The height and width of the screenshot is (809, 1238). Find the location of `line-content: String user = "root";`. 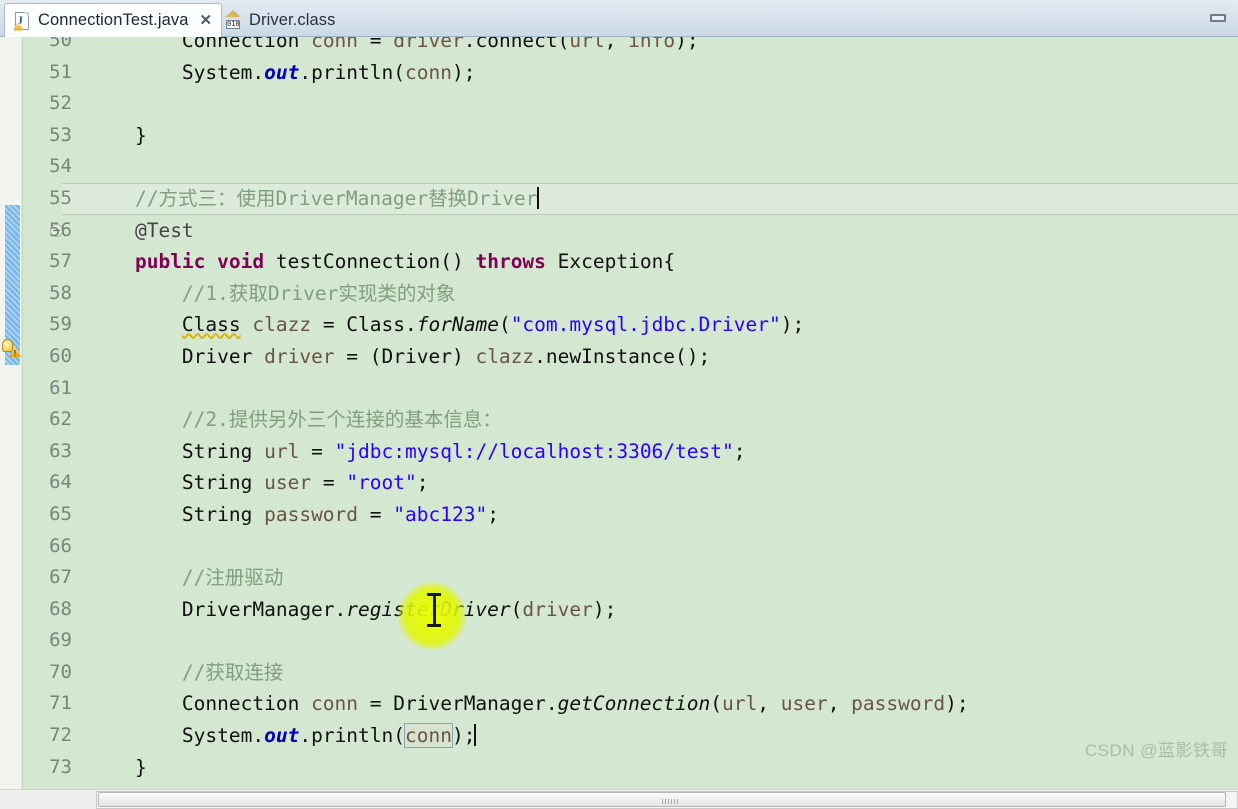

line-content: String user = "root"; is located at coordinates (258, 483).